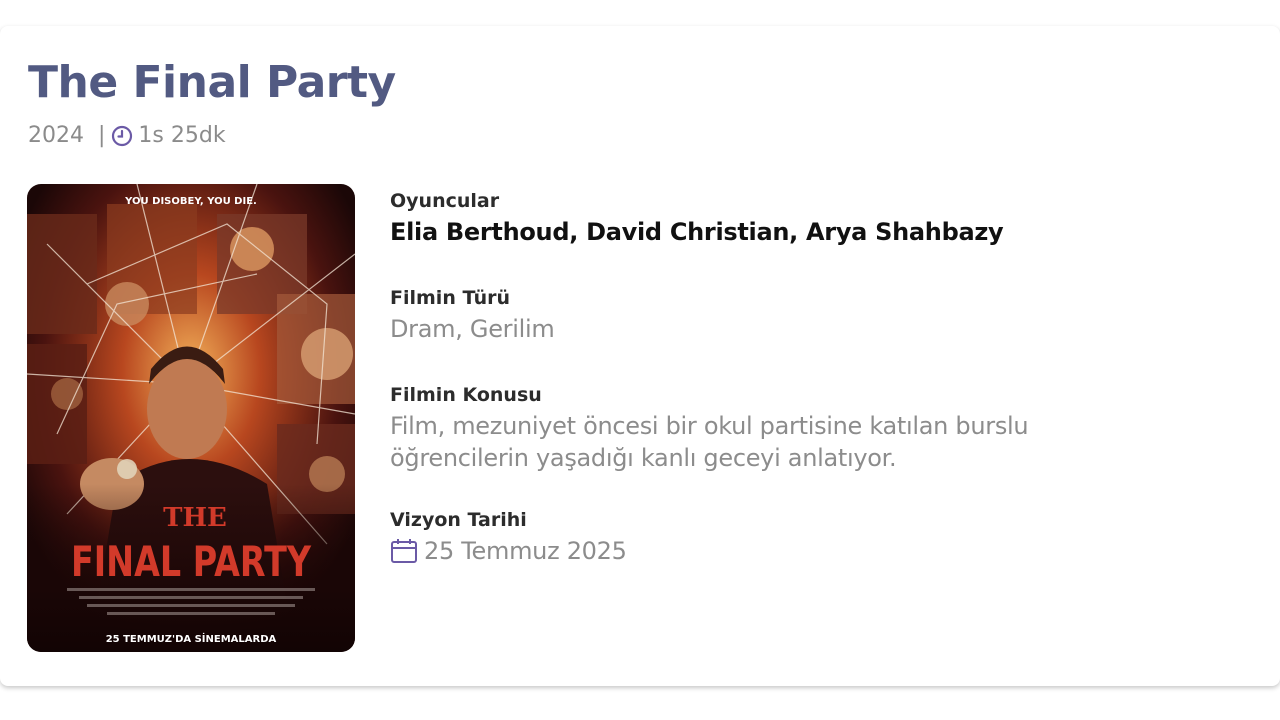 The width and height of the screenshot is (1280, 720). Describe the element at coordinates (466, 395) in the screenshot. I see `plot-label: Filmin Konusu` at that location.